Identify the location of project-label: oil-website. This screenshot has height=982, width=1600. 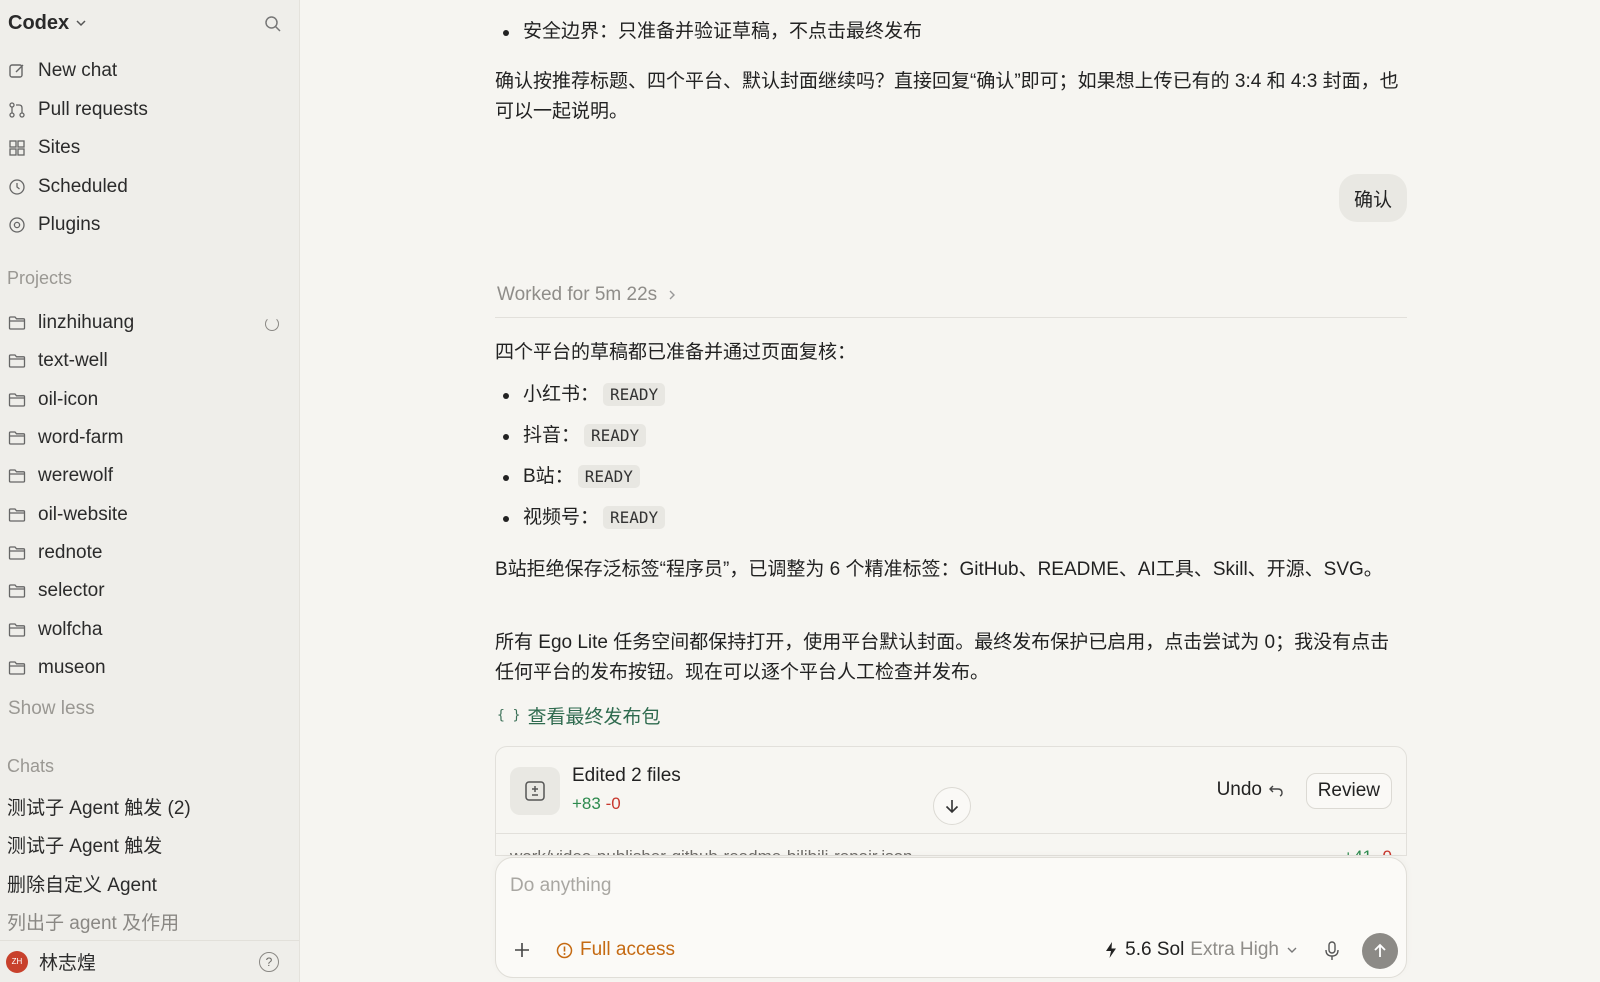
(83, 514).